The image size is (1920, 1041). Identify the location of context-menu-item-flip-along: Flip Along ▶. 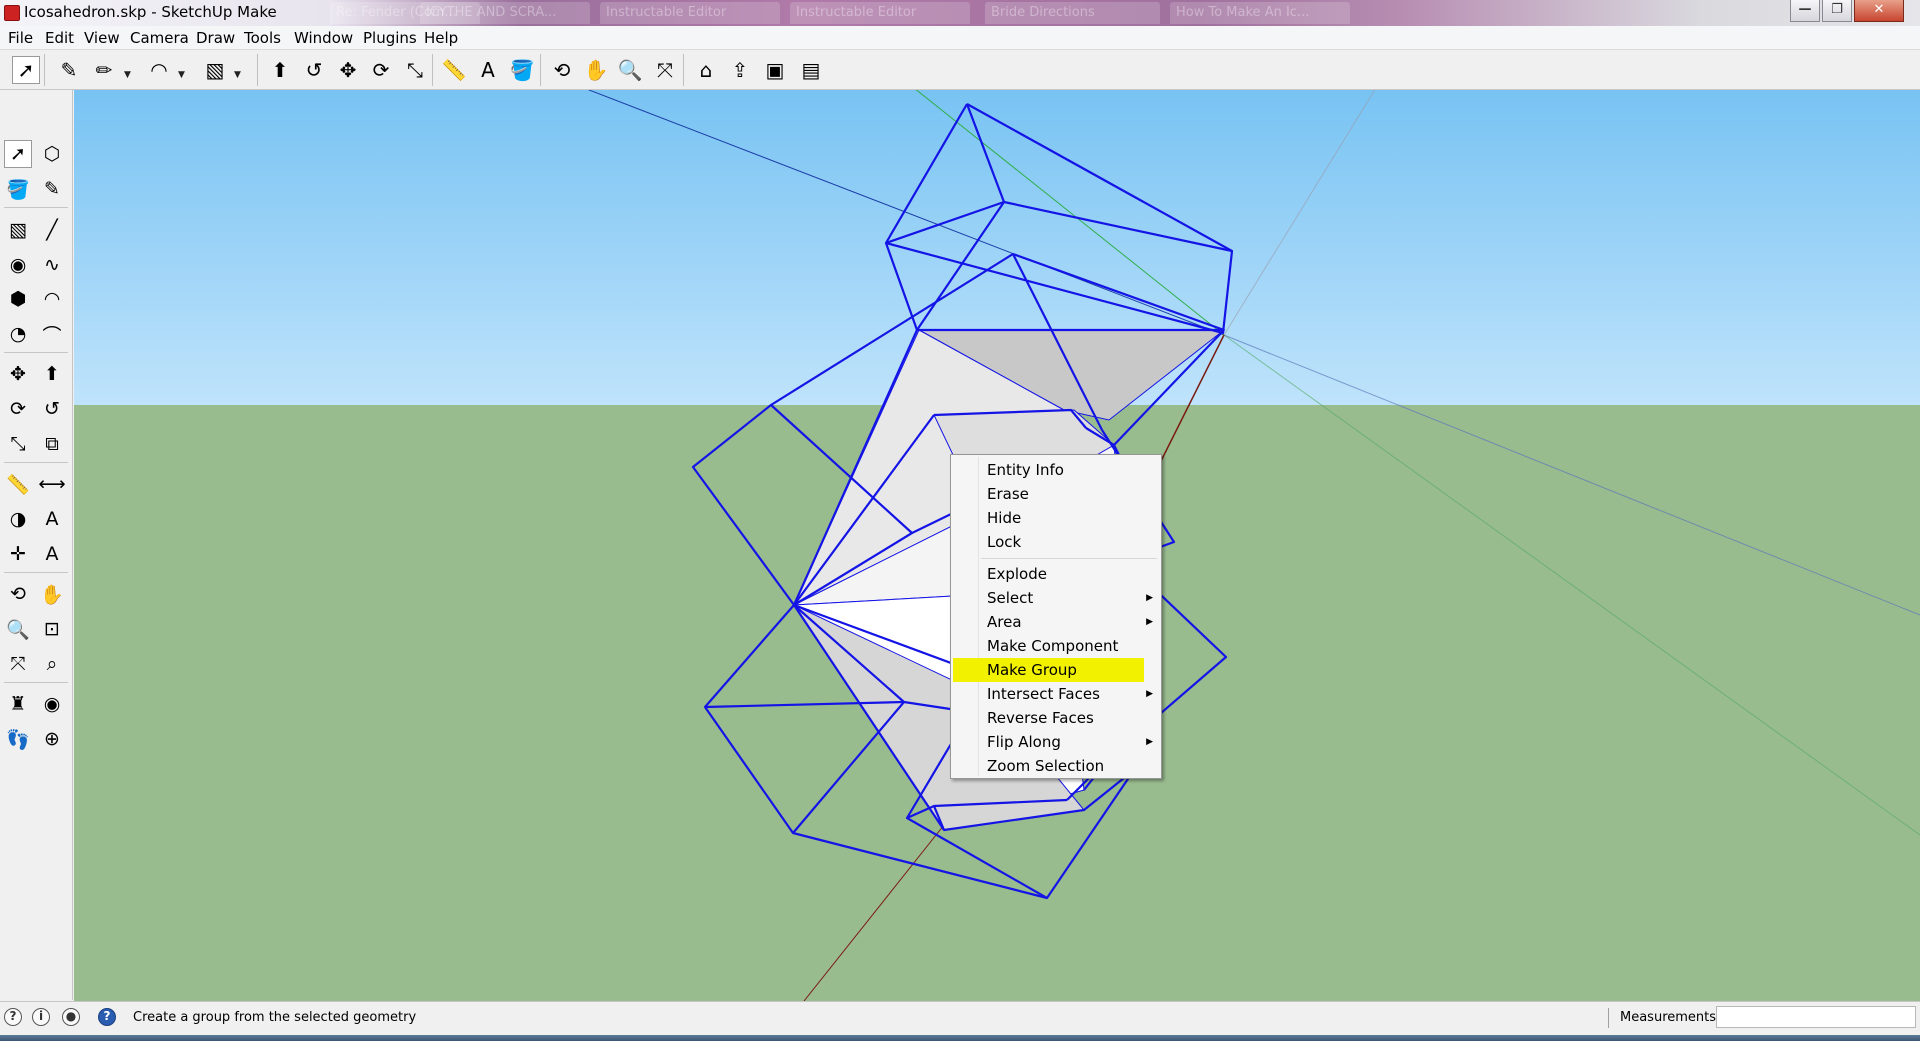
(1056, 742).